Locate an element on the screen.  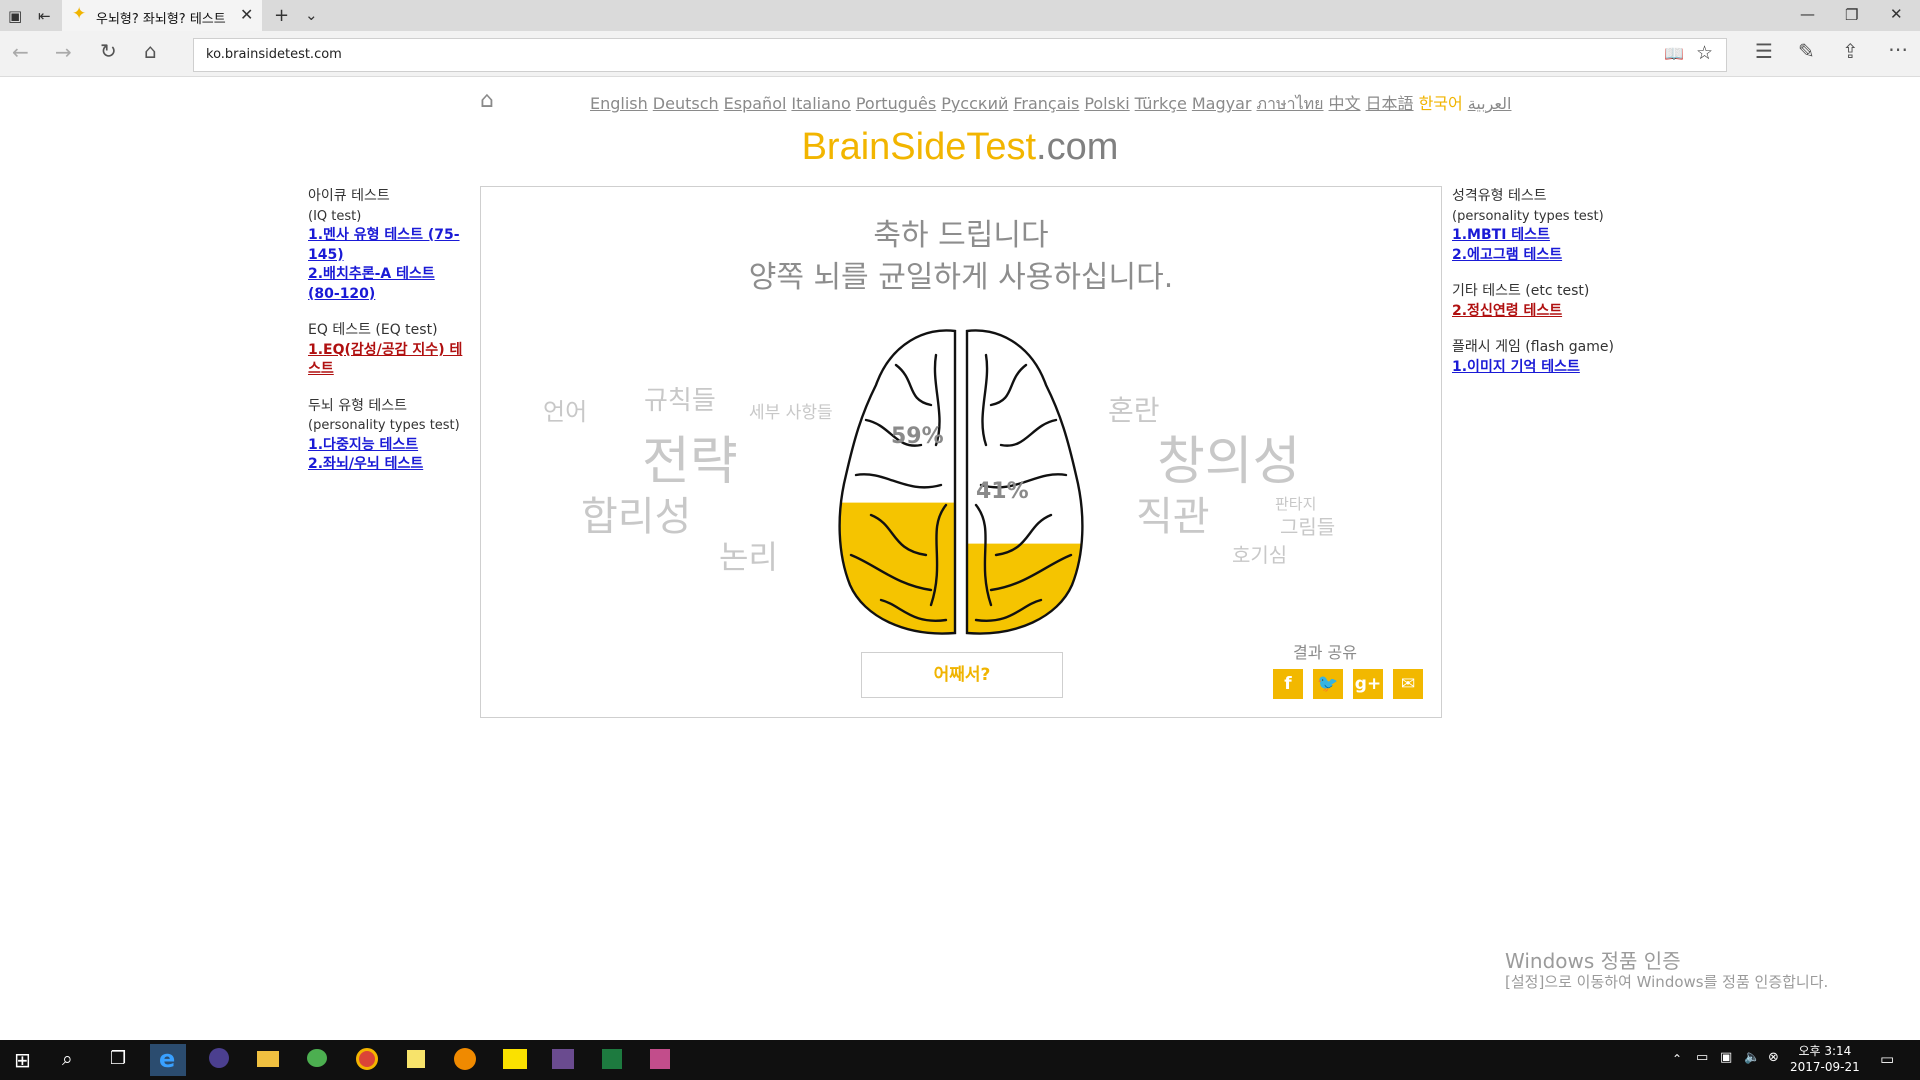
facebook-icon: f is located at coordinates (1288, 684).